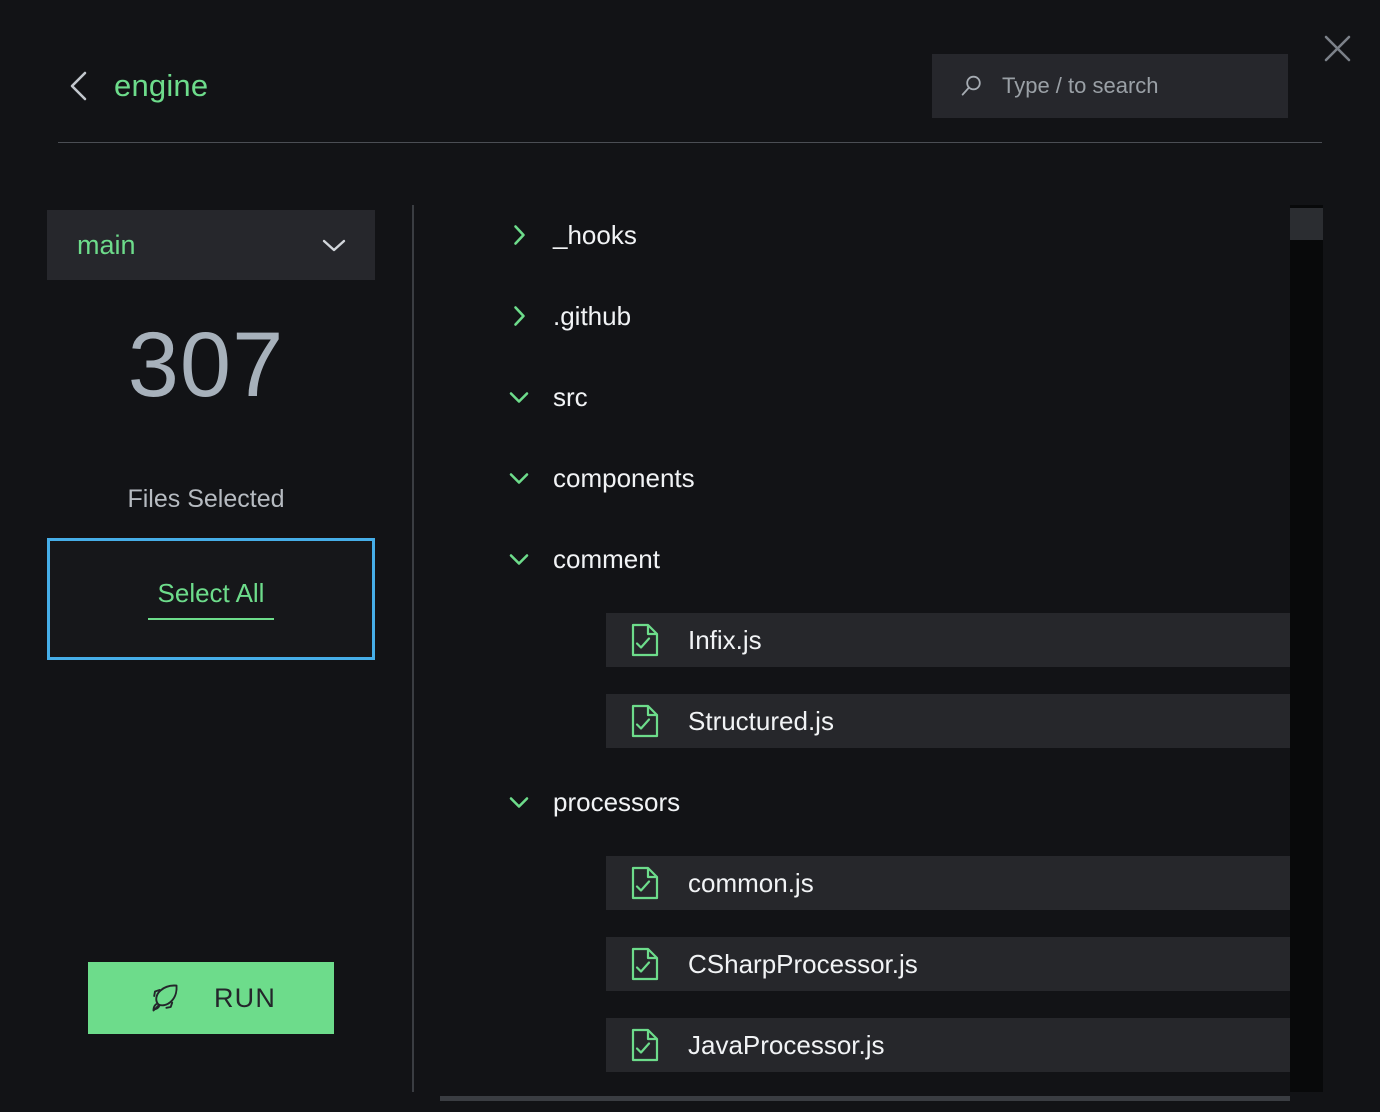 This screenshot has height=1112, width=1380. What do you see at coordinates (948, 640) in the screenshot?
I see `tree-file-row: Infix.js` at bounding box center [948, 640].